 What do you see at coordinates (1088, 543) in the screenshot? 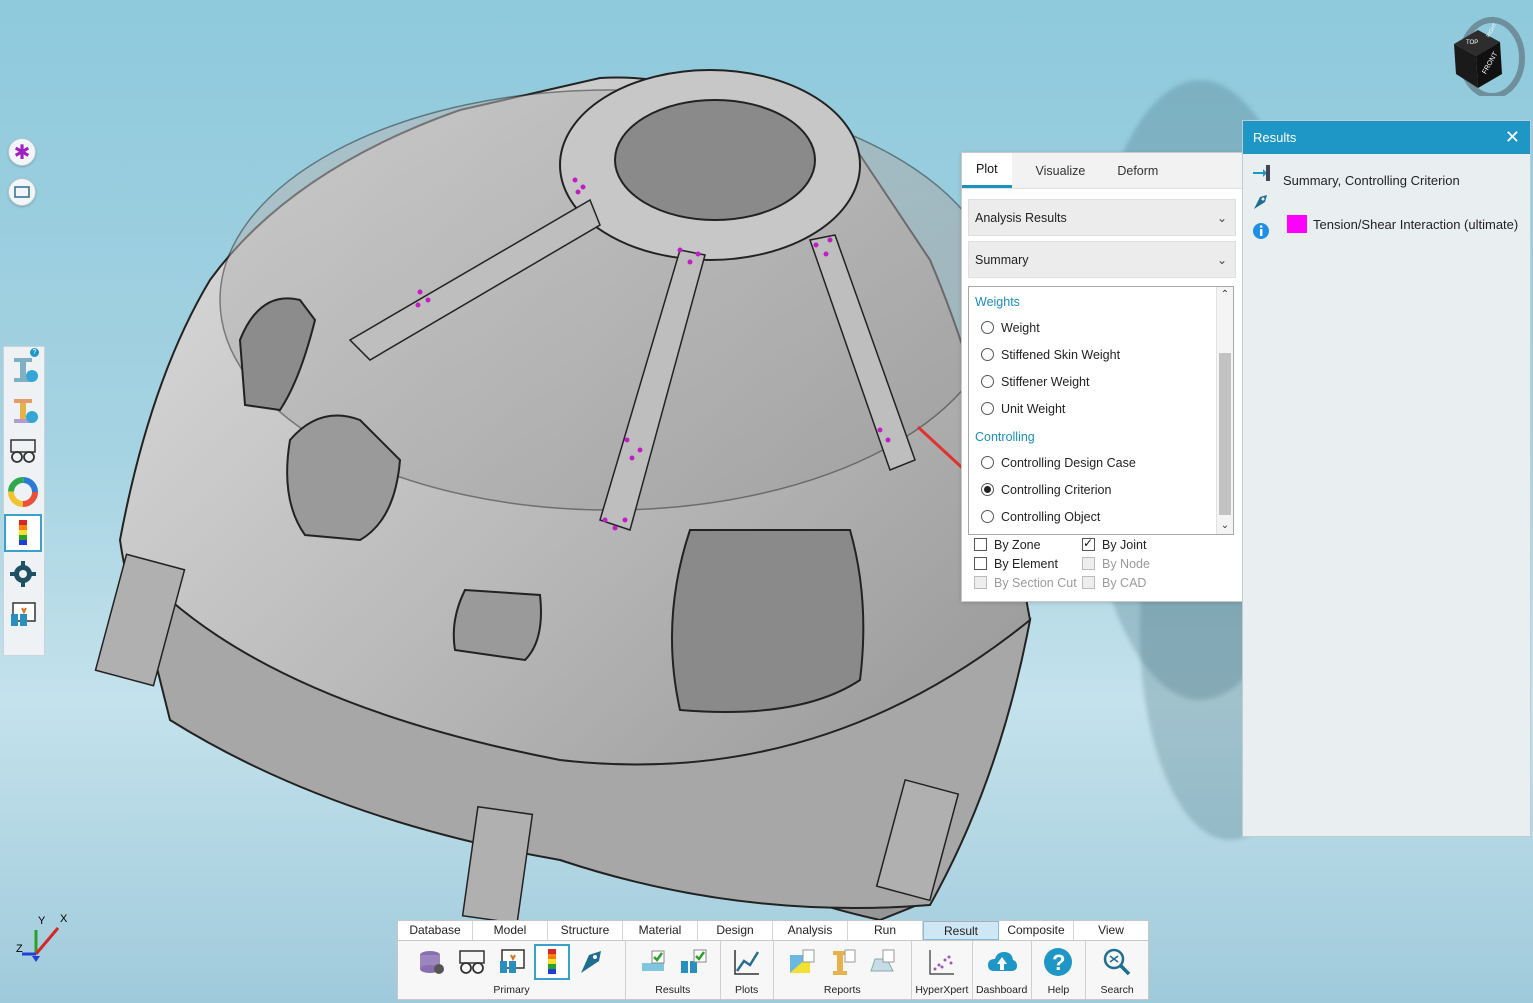
I see `checkbox-checked` at bounding box center [1088, 543].